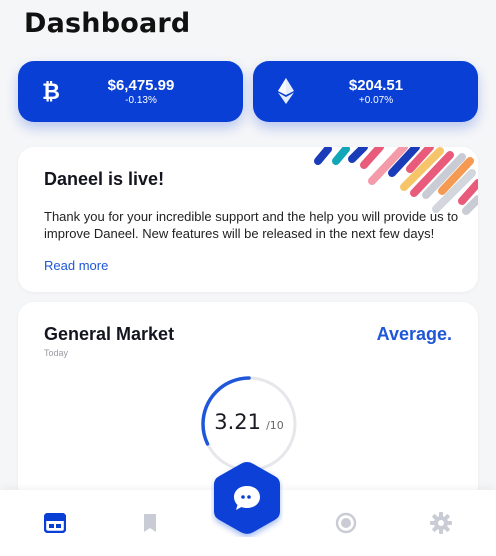 The height and width of the screenshot is (556, 496). I want to click on market-score: 3.21 /10, so click(249, 422).